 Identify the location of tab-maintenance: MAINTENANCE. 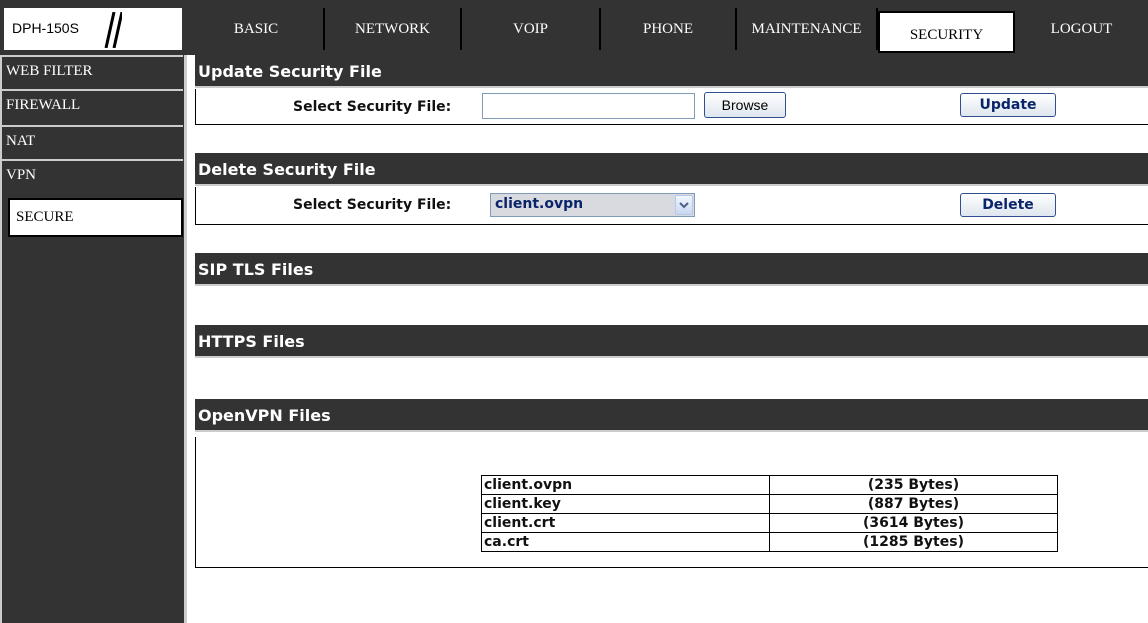
(807, 29).